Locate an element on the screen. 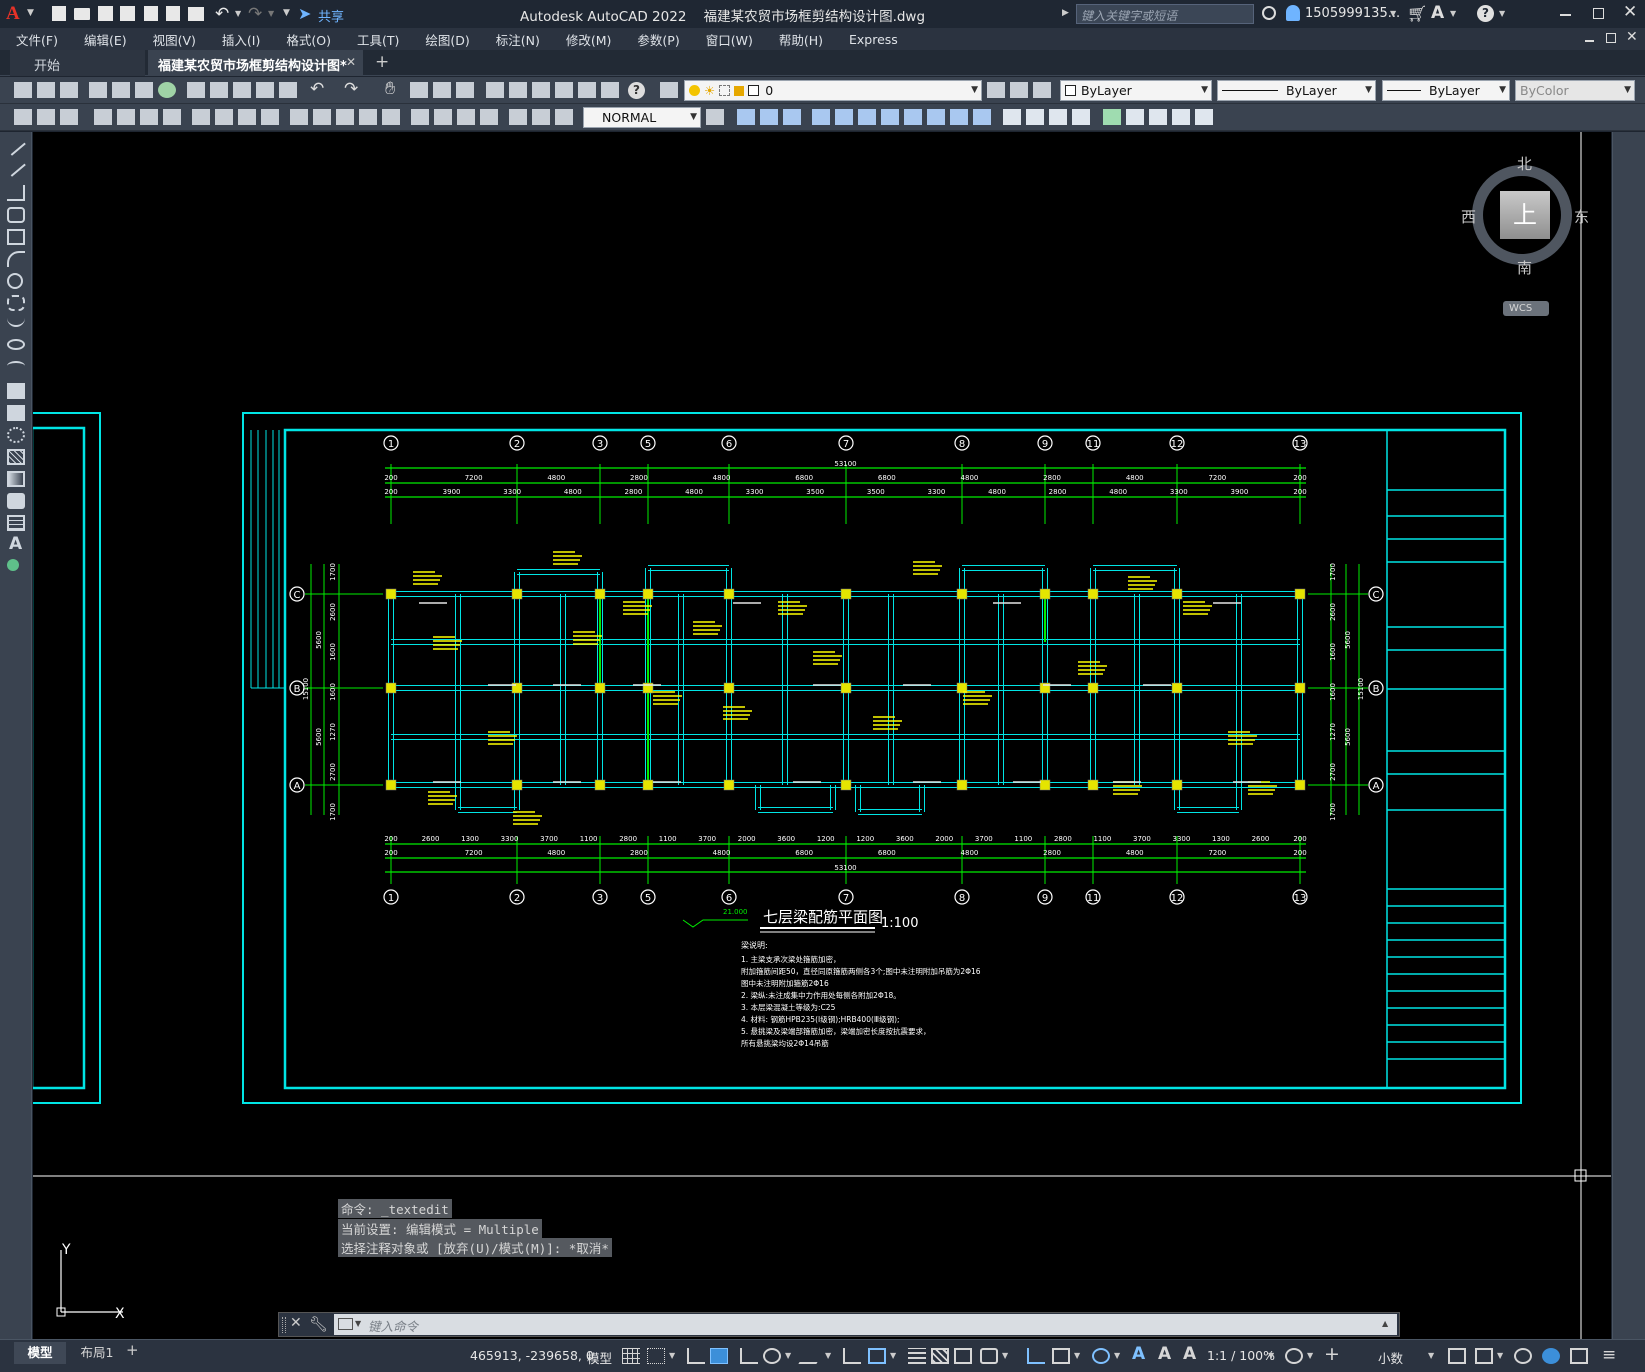  open-icon is located at coordinates (82, 14).